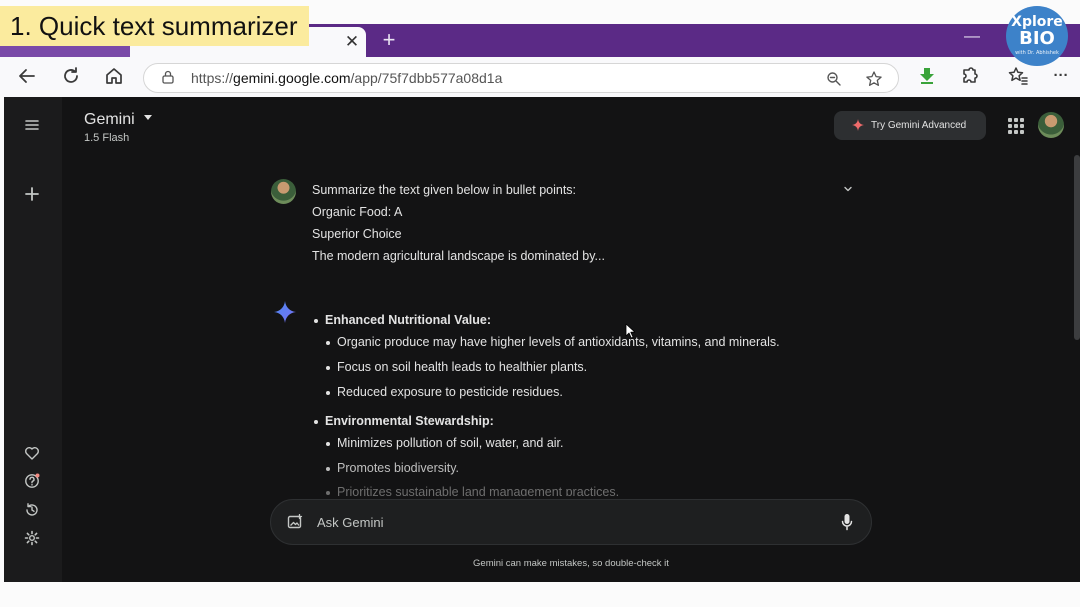 The width and height of the screenshot is (1080, 607). What do you see at coordinates (408, 320) in the screenshot?
I see `response-heading: Enhanced Nutritional Value:` at bounding box center [408, 320].